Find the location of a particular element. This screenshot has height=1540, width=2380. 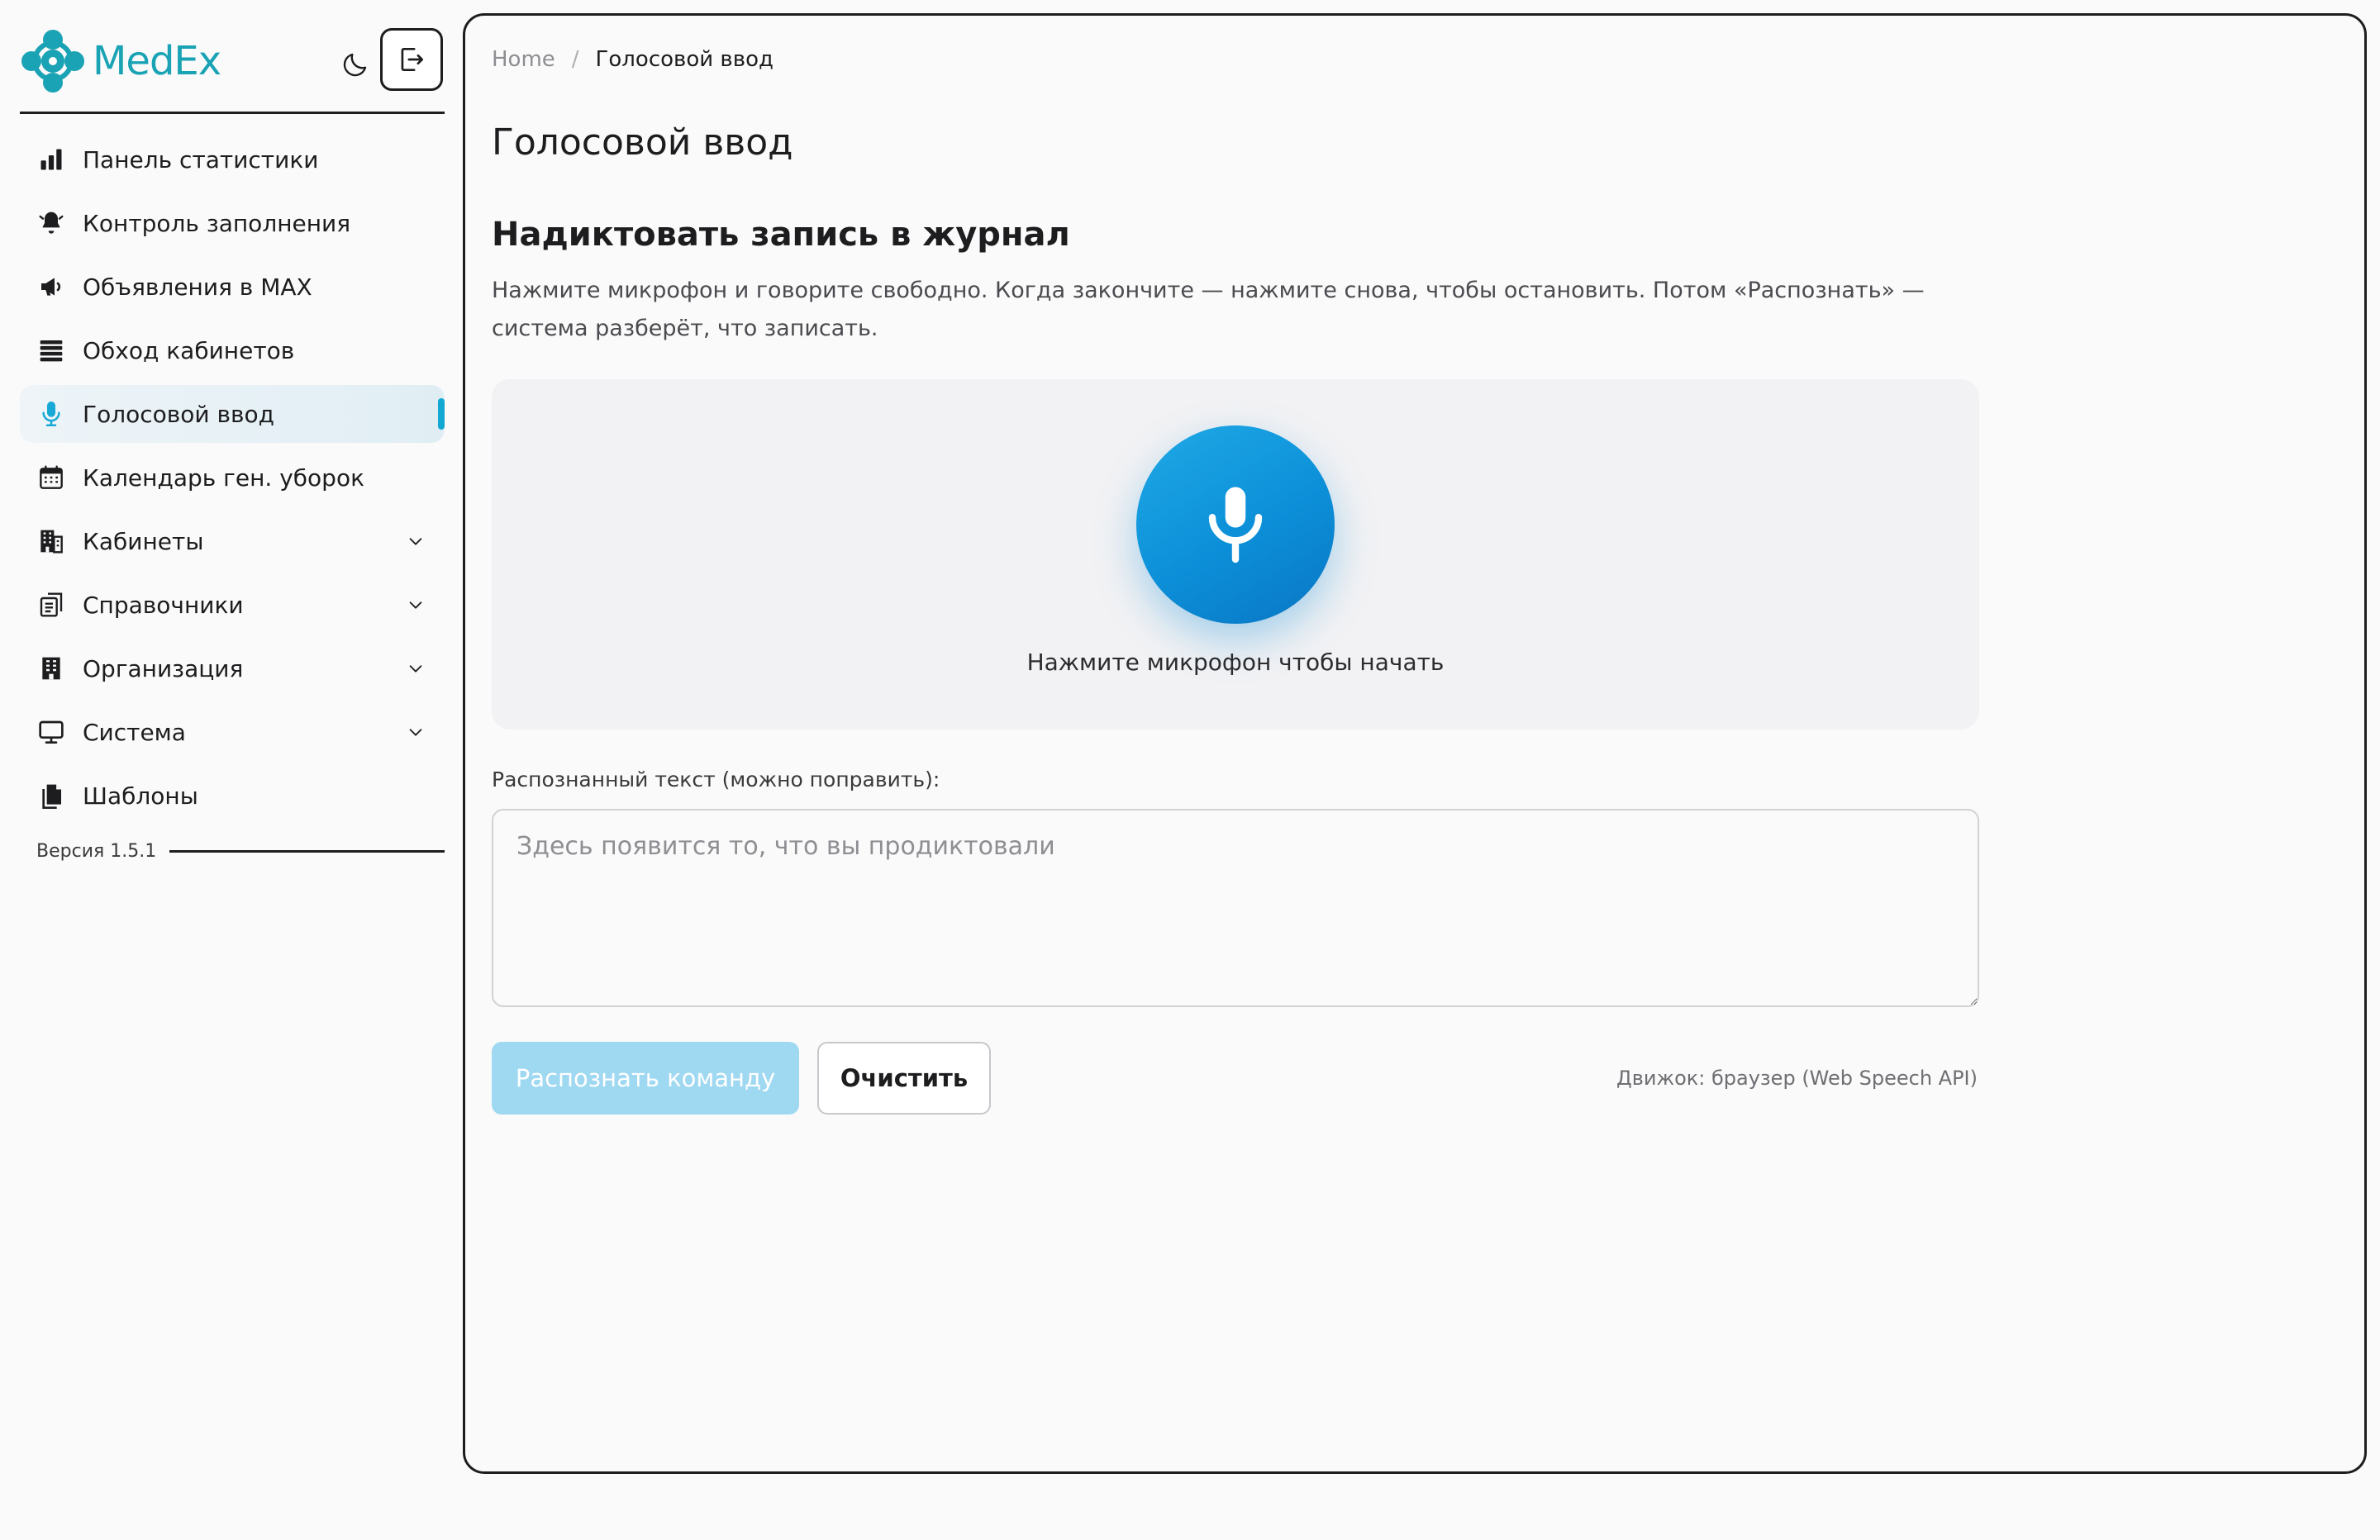

sidebar-item-organization: Организация is located at coordinates (232, 668).